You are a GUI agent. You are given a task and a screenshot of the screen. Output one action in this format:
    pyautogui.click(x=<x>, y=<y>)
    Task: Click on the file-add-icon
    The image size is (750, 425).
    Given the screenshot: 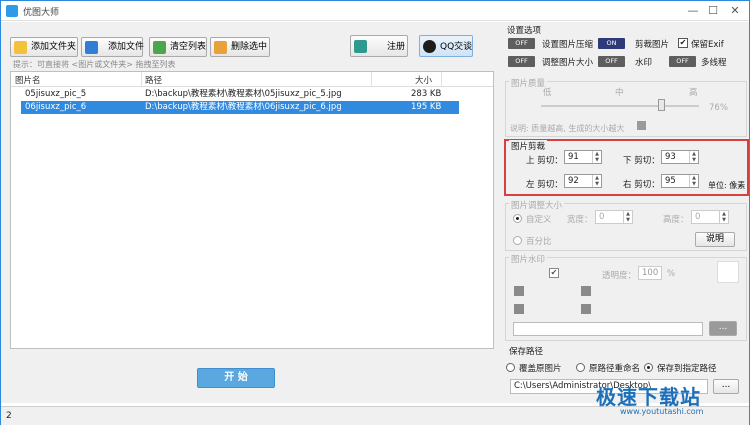 What is the action you would take?
    pyautogui.click(x=91, y=47)
    